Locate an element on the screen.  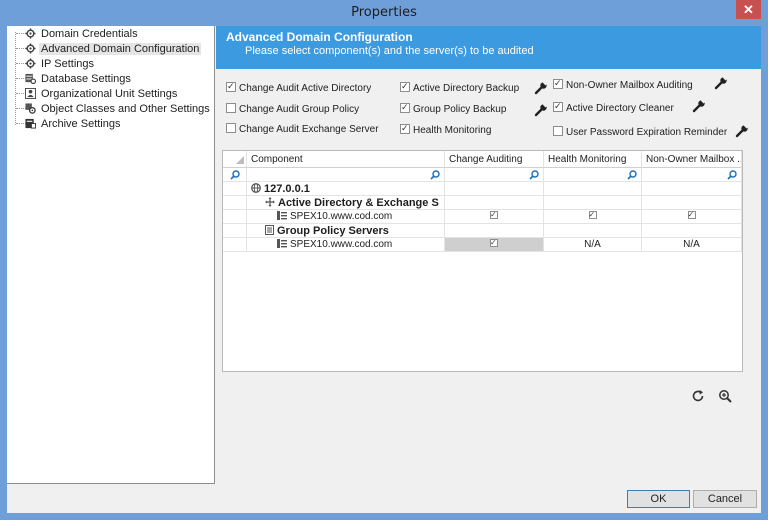
option-gpo-backup: Group Policy Backup is located at coordinates (453, 109).